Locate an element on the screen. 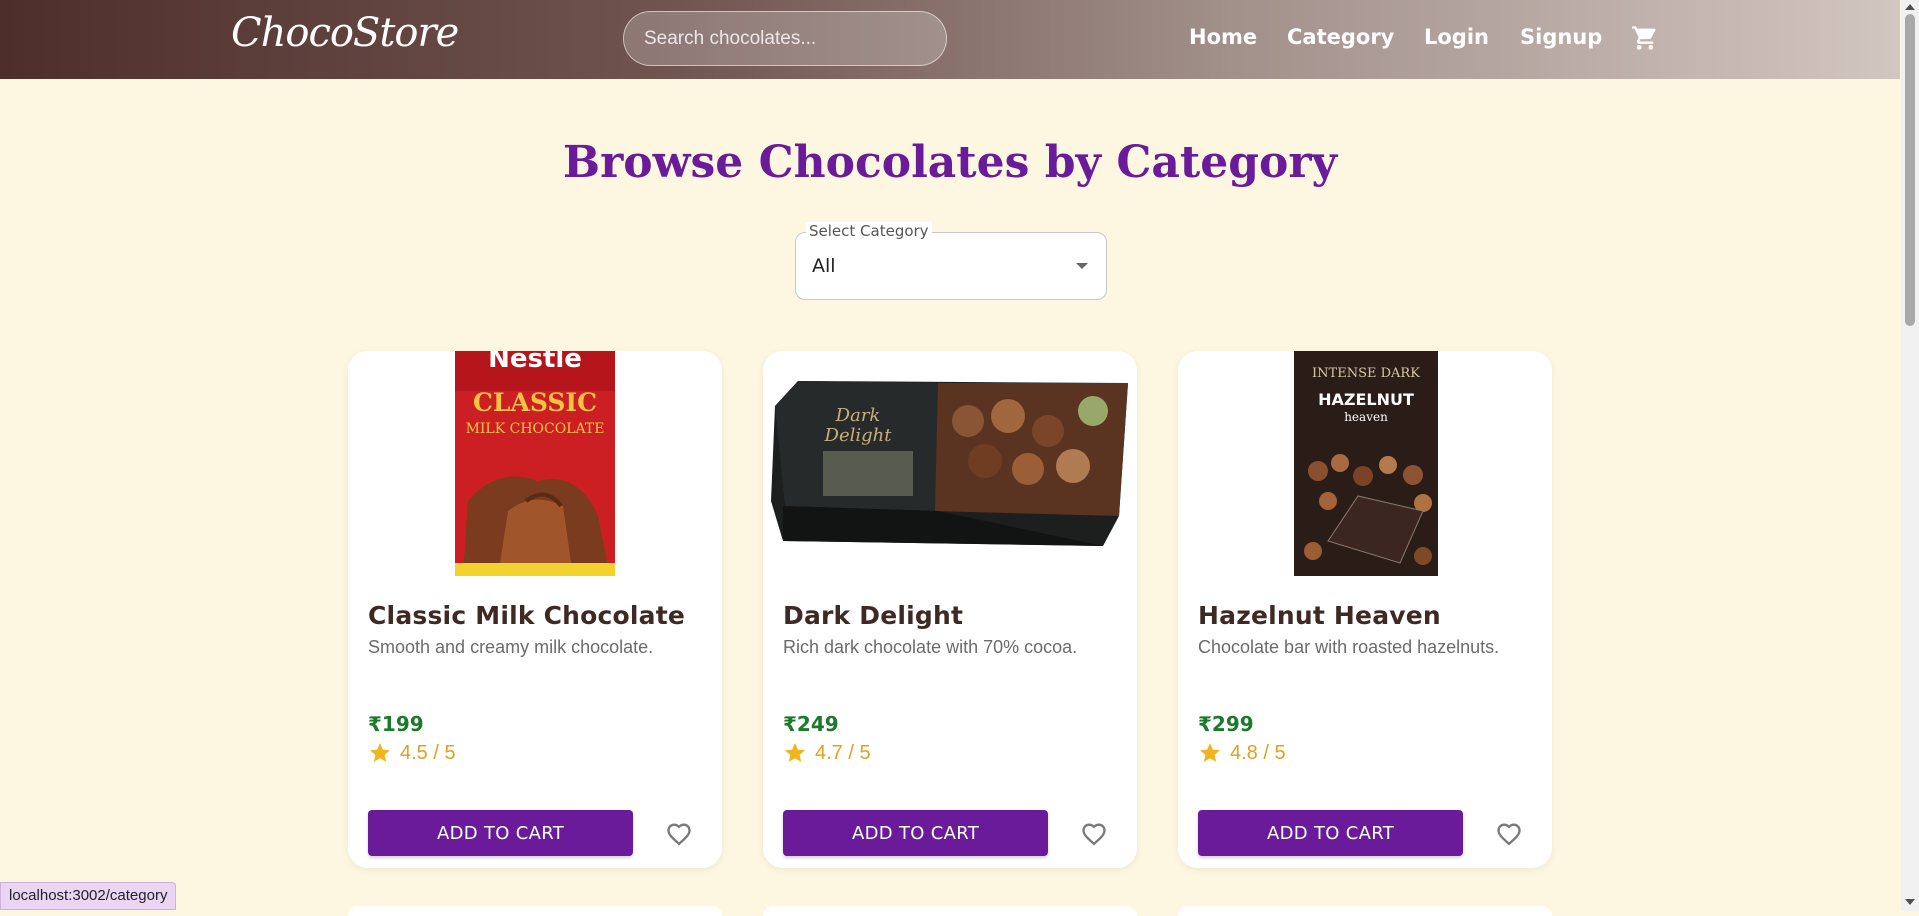 The image size is (1919, 916). image-text-line2: MILK CHOCOLATE is located at coordinates (535, 429).